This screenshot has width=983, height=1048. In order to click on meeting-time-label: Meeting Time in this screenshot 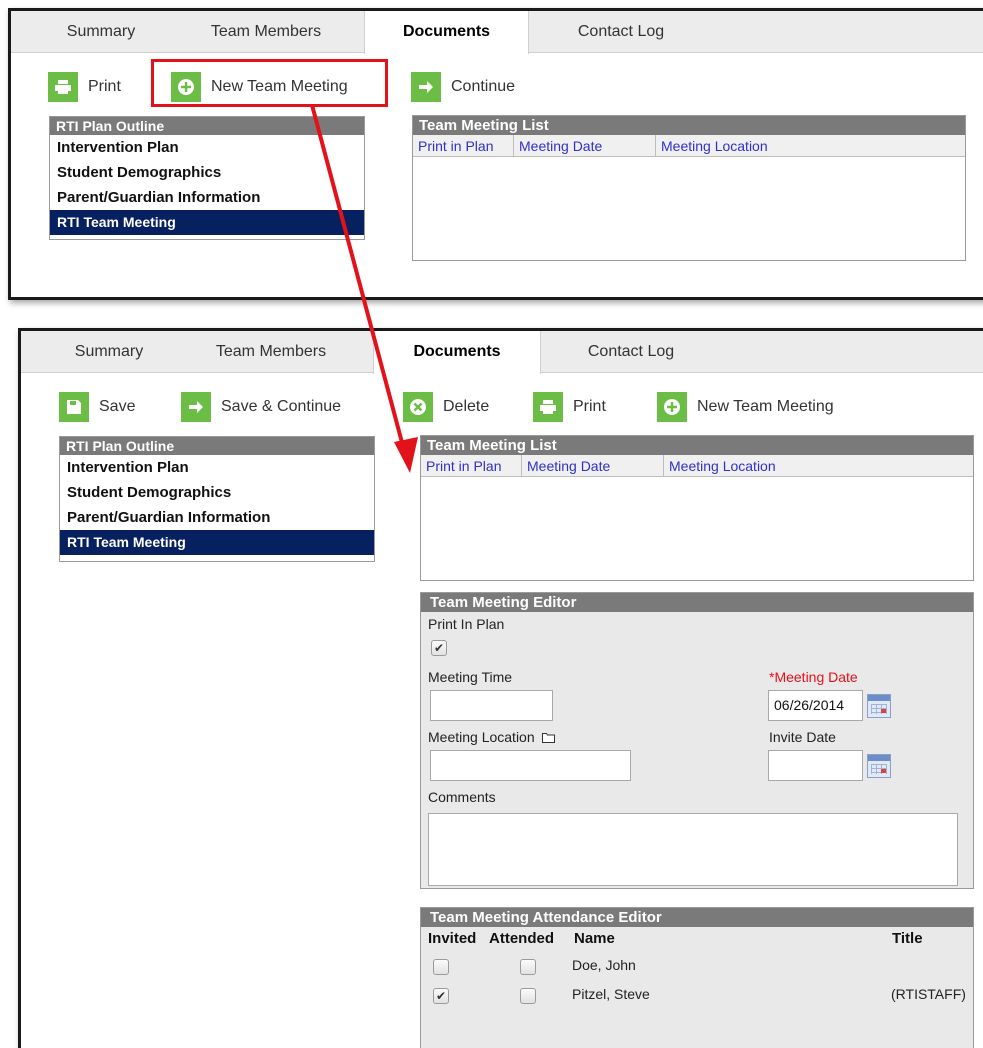, I will do `click(470, 677)`.